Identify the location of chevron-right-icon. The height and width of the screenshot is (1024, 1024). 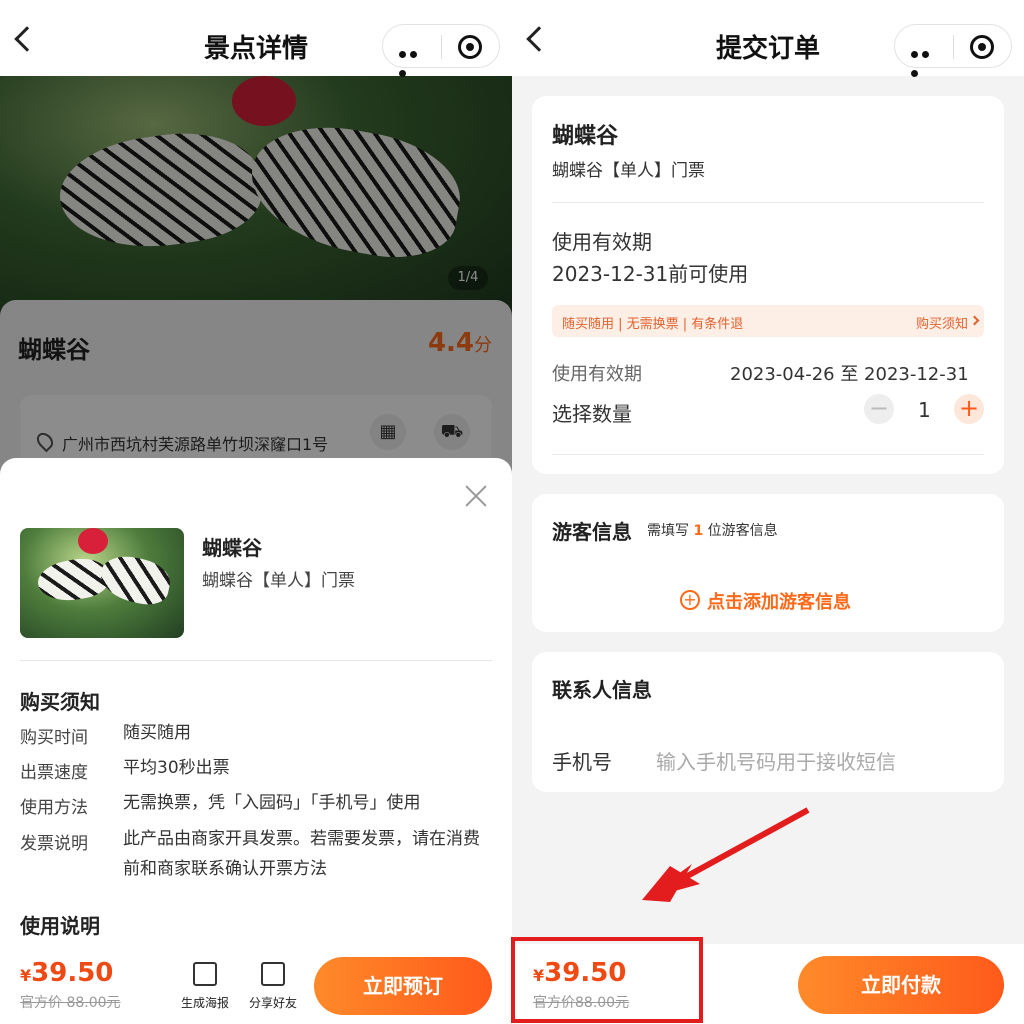
(974, 320).